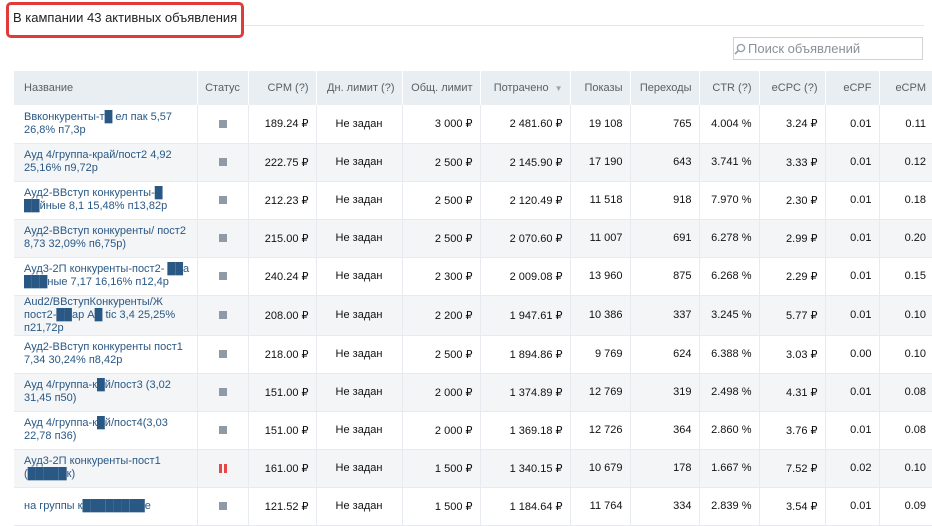 Image resolution: width=932 pixels, height=526 pixels. I want to click on ctr-cell: 6.278 %, so click(729, 238).